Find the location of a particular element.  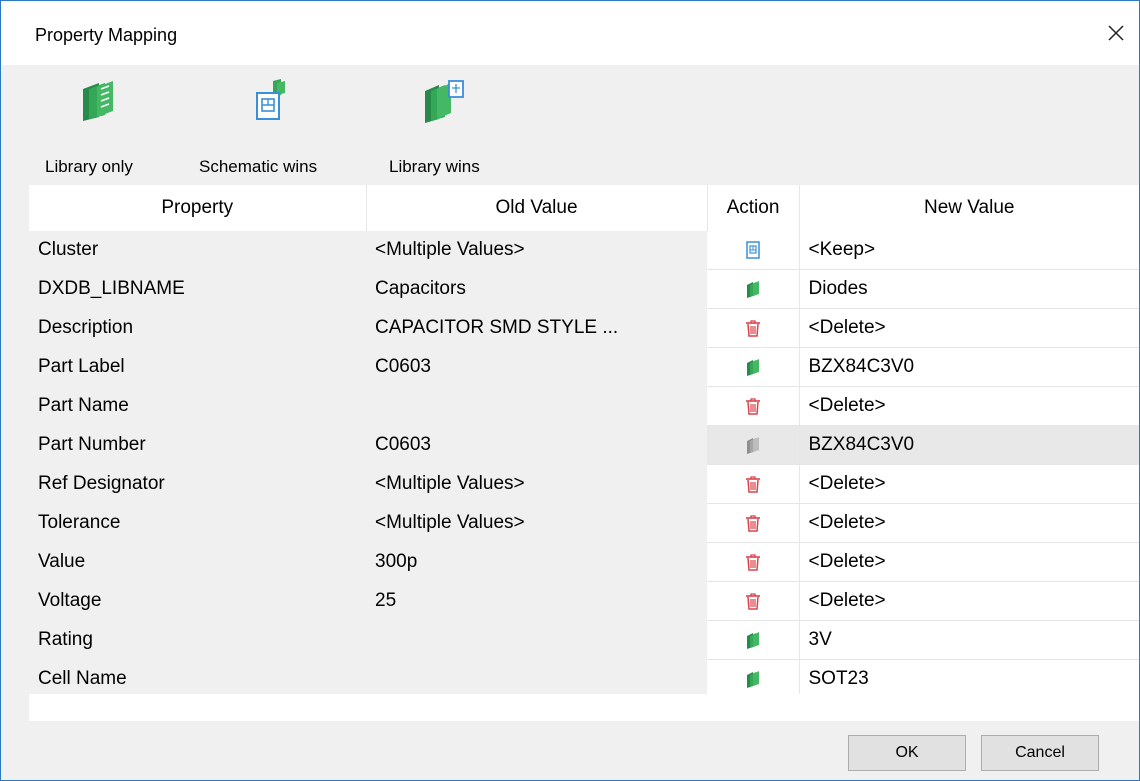

header-old-value: Old Value is located at coordinates (537, 208).